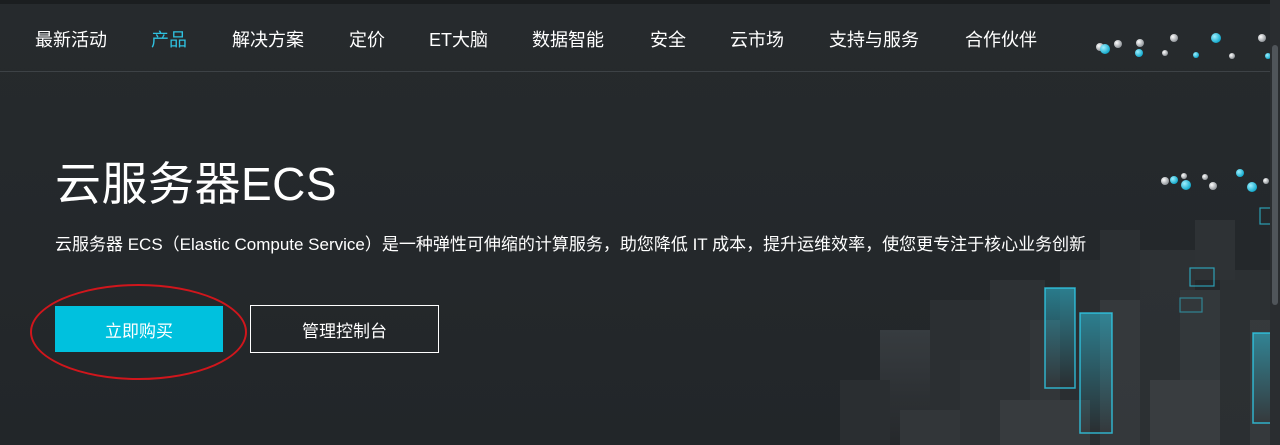  Describe the element at coordinates (668, 39) in the screenshot. I see `nav-item-security: 安全` at that location.